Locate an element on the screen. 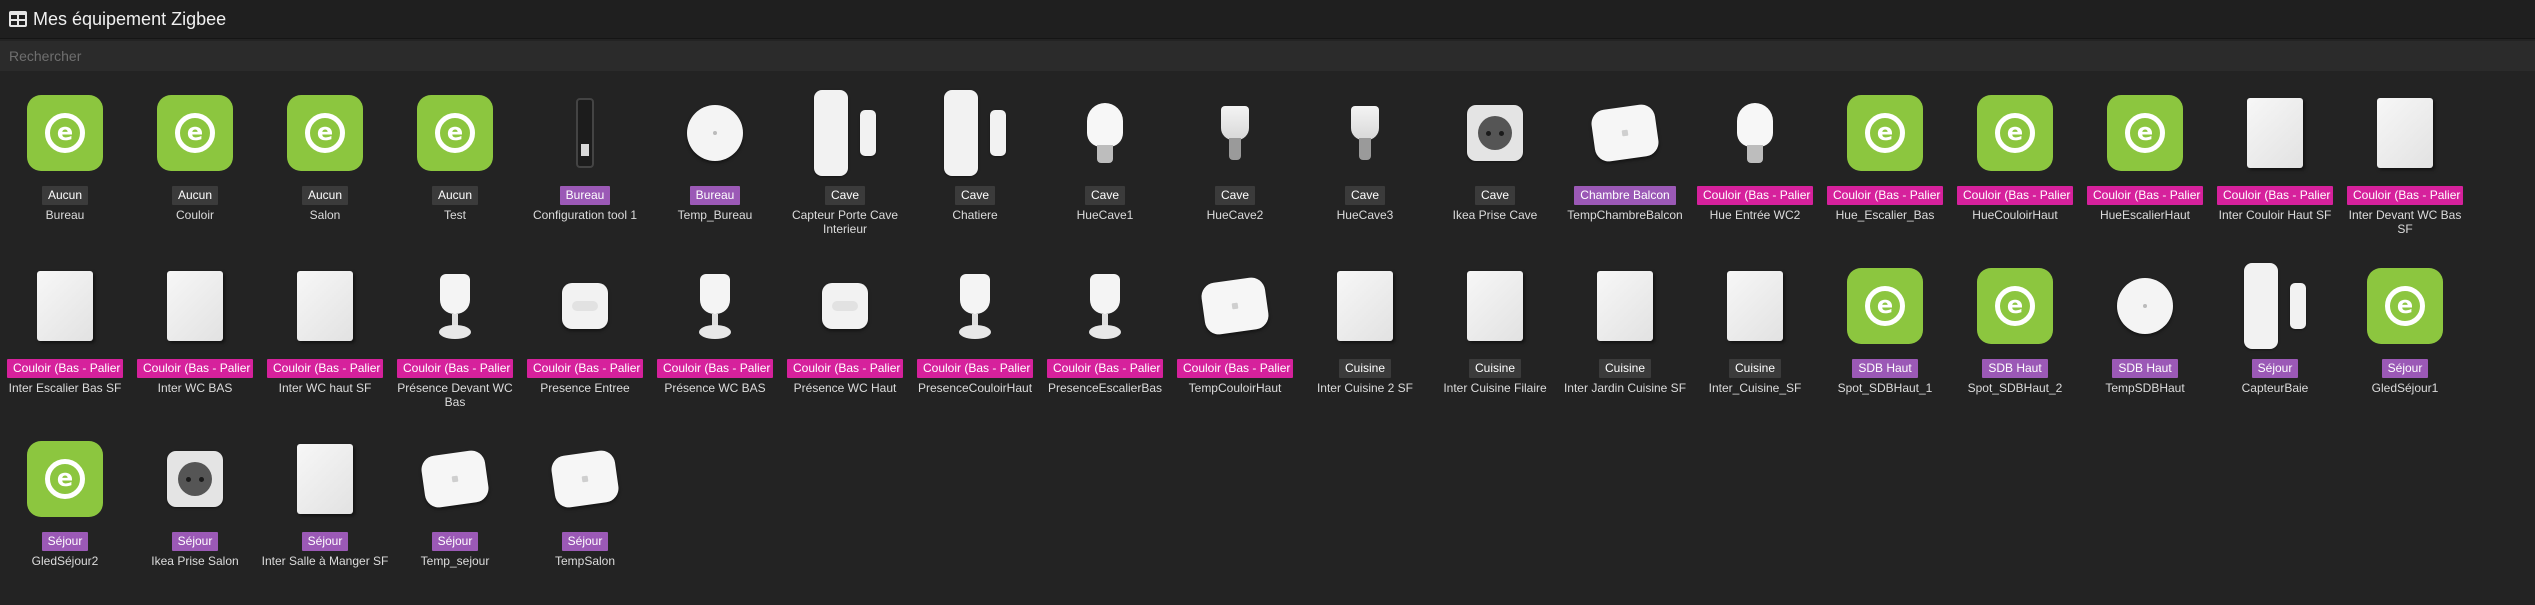  device-card: Couloir (Bas - Palier - Présence WC Haut is located at coordinates (845, 345).